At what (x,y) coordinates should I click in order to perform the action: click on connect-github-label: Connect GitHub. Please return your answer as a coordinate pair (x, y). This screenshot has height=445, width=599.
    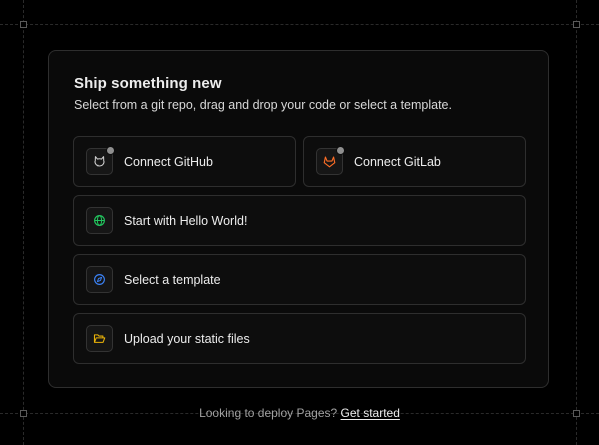
    Looking at the image, I should click on (168, 161).